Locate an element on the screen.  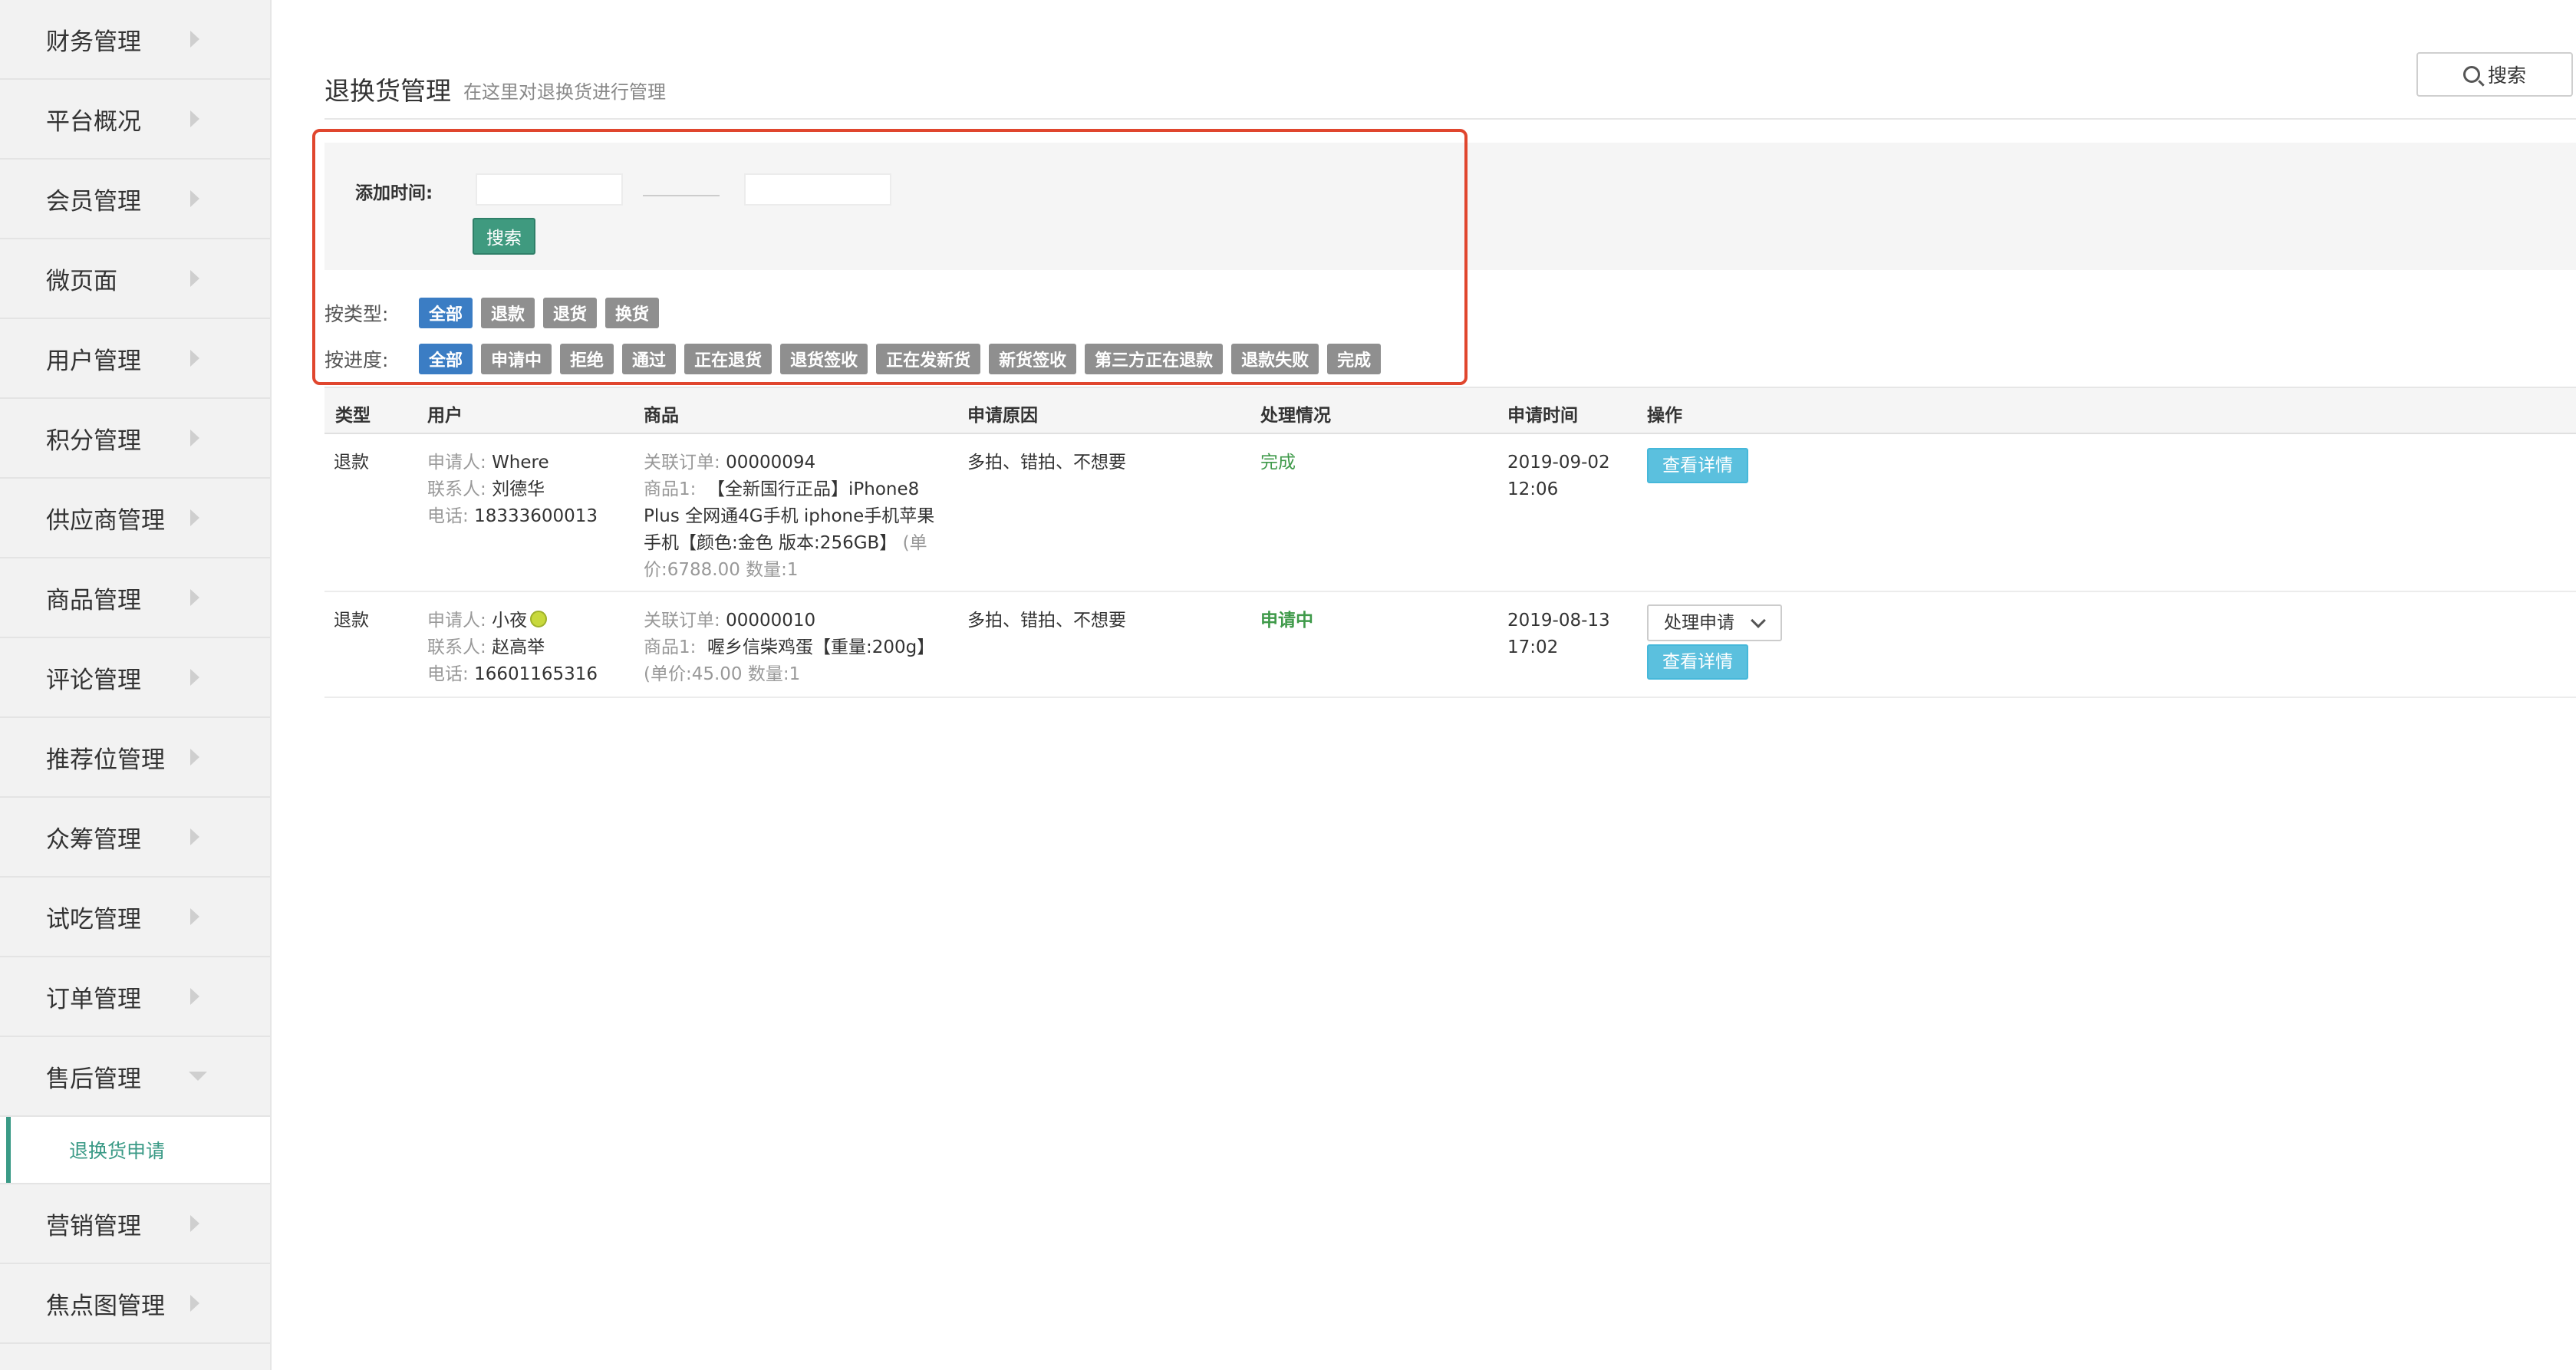
sidebar-item-suppliers: 供应商管理 is located at coordinates (135, 518).